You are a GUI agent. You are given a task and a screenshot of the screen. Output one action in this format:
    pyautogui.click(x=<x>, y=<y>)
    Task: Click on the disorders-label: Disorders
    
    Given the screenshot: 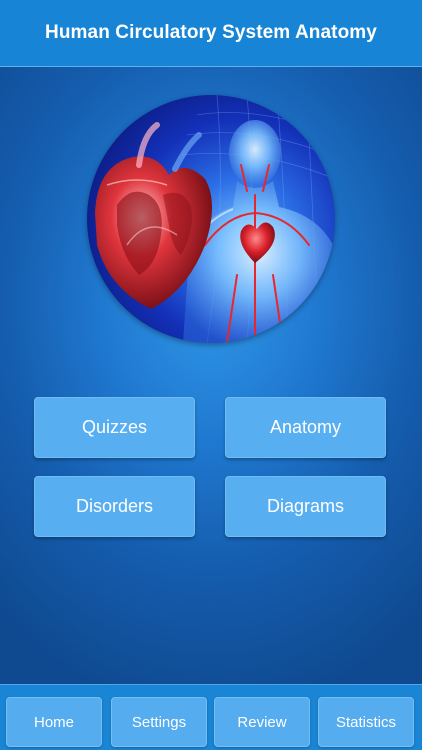 What is the action you would take?
    pyautogui.click(x=114, y=506)
    